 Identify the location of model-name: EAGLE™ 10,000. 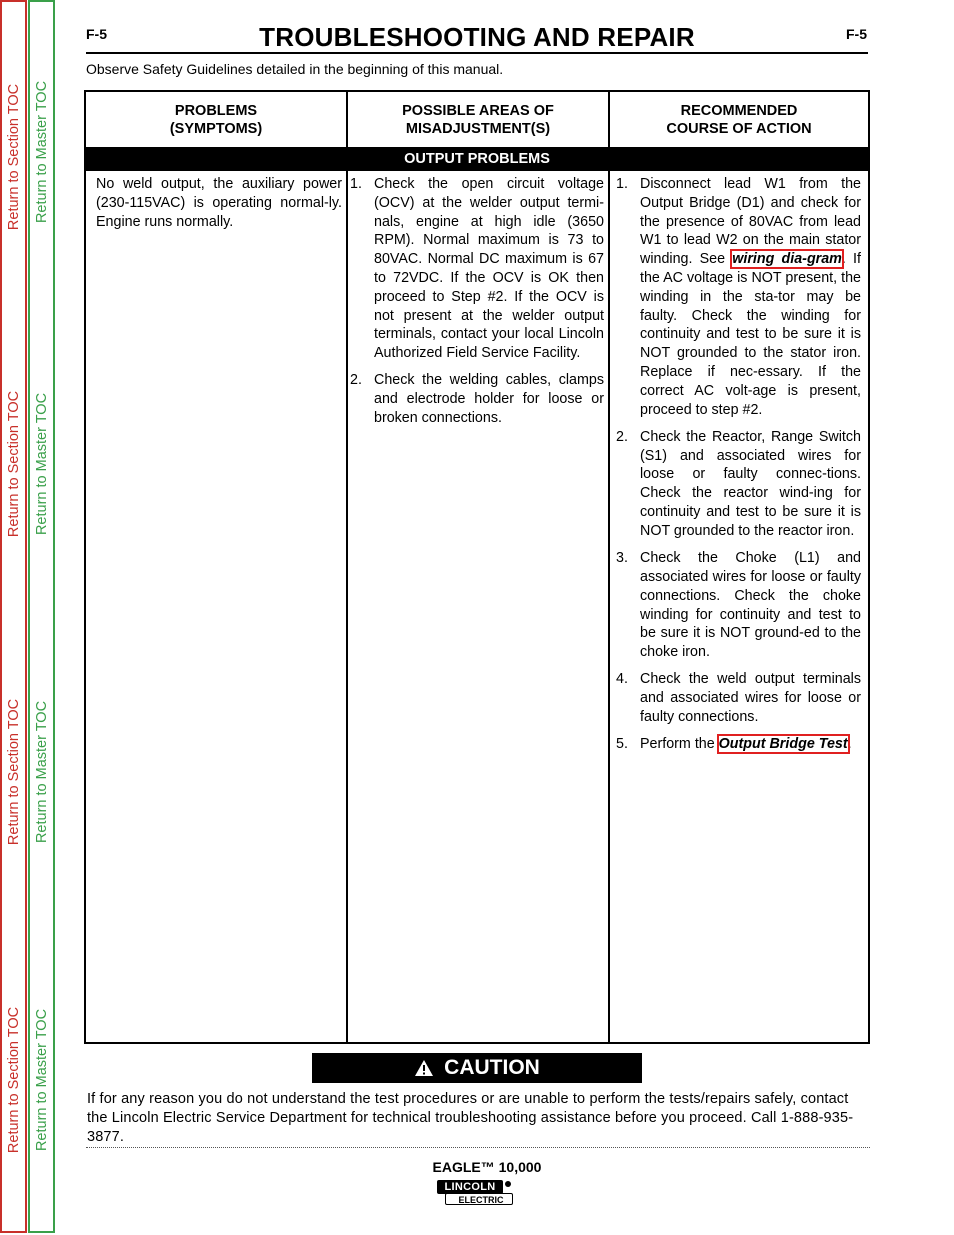
(487, 1167).